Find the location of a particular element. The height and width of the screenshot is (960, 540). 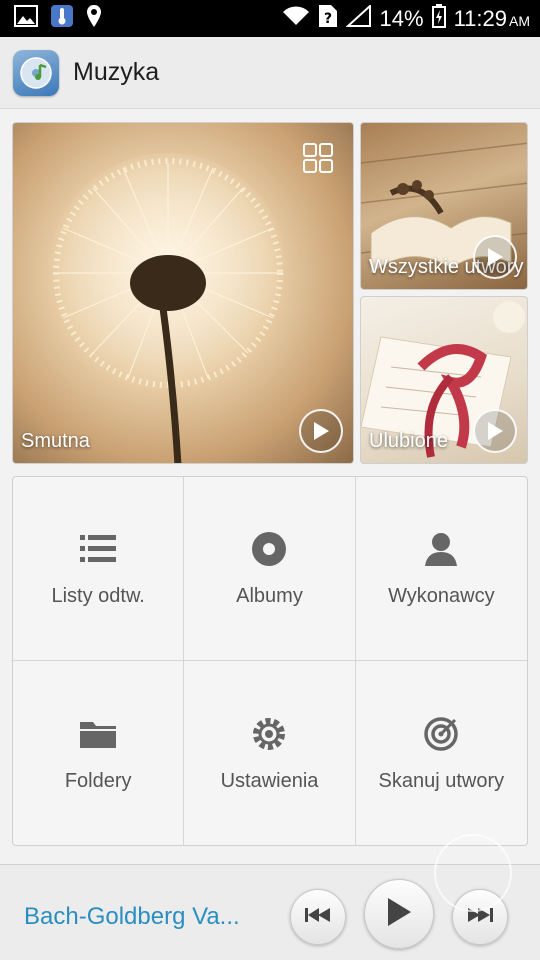

menu-artists: Wykonawcy is located at coordinates (441, 569).